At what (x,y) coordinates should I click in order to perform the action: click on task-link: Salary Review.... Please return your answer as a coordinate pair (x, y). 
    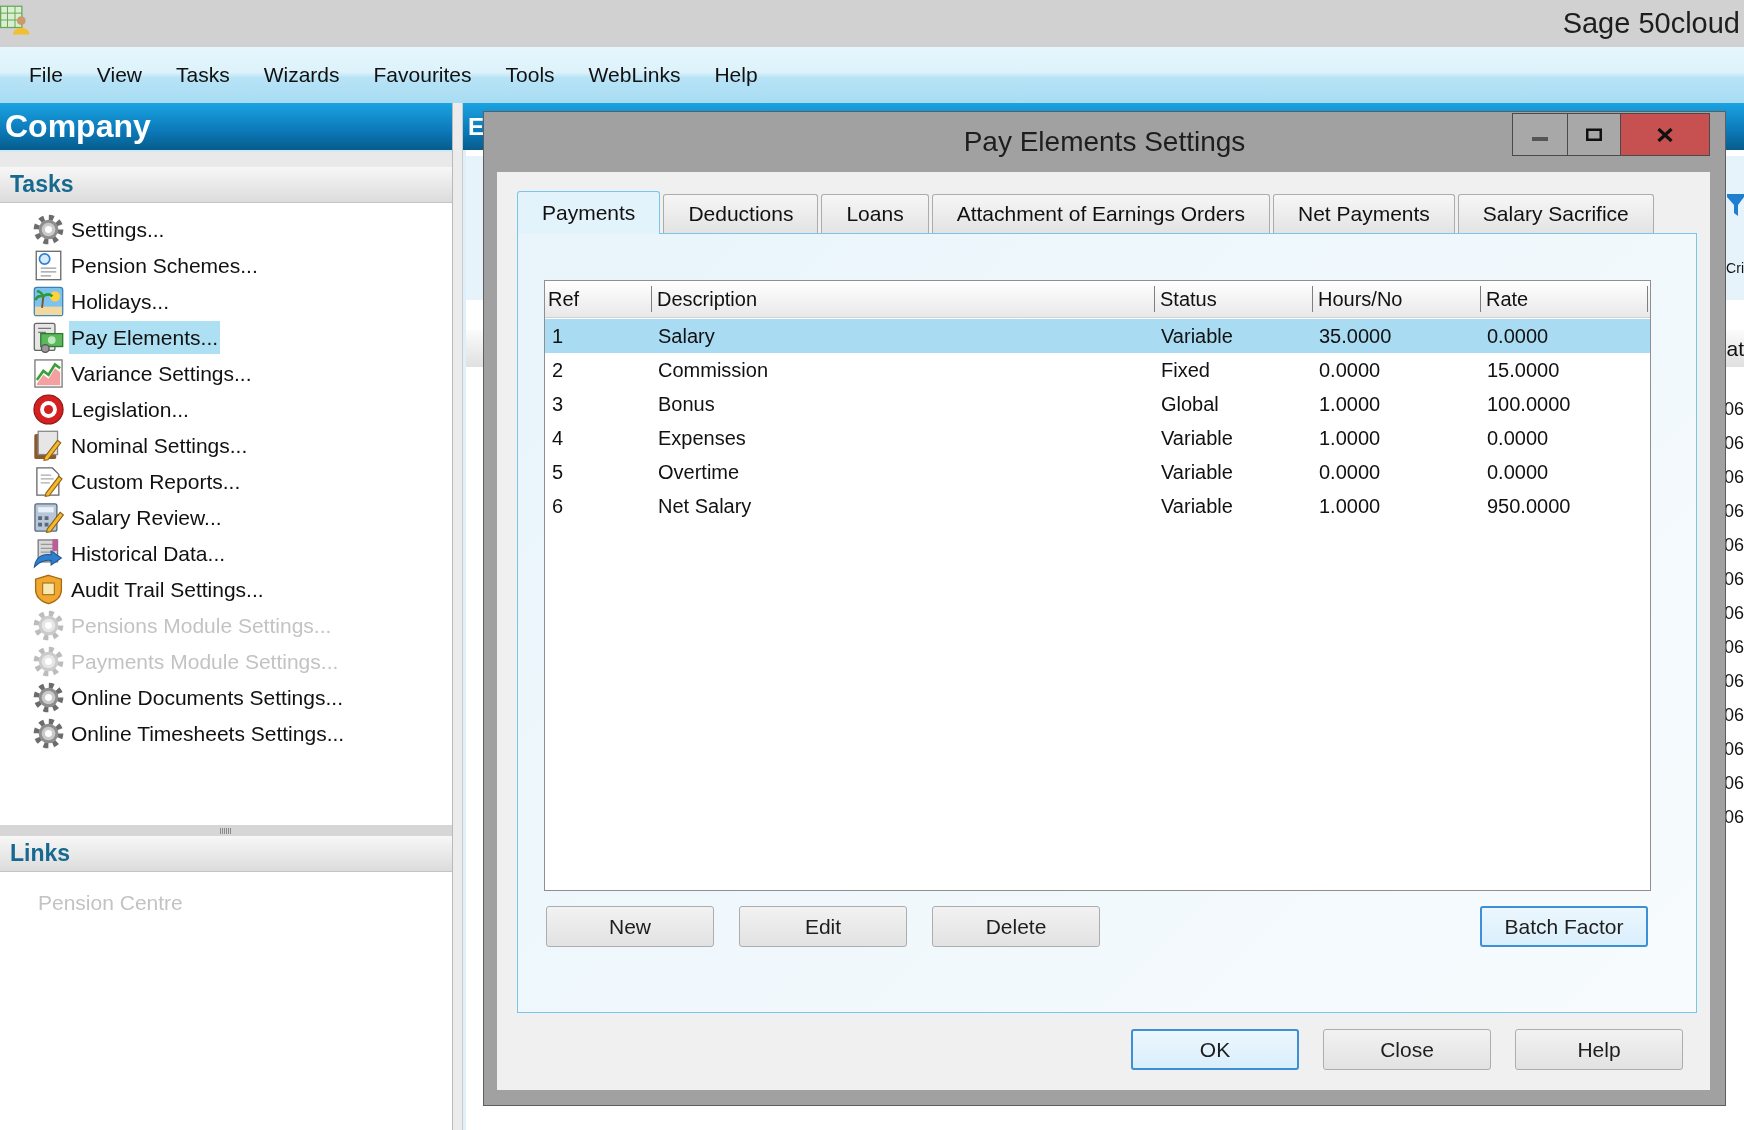
    Looking at the image, I should click on (146, 517).